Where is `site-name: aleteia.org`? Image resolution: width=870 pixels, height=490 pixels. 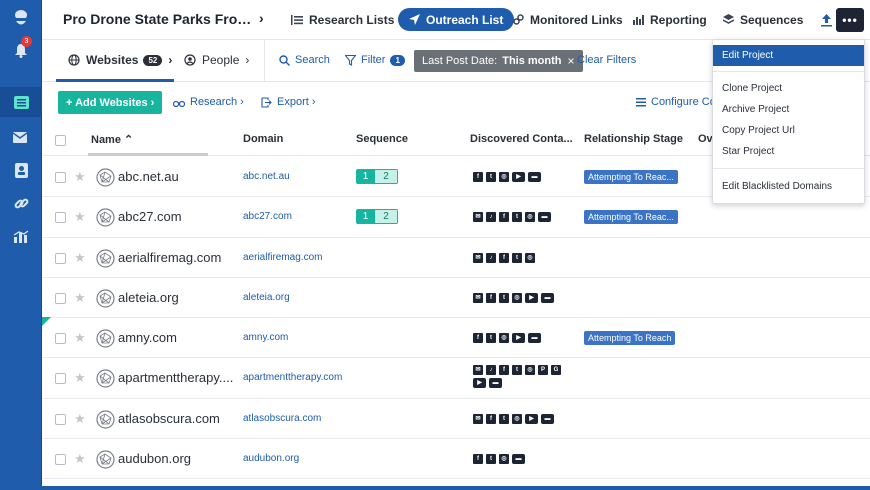 site-name: aleteia.org is located at coordinates (186, 297).